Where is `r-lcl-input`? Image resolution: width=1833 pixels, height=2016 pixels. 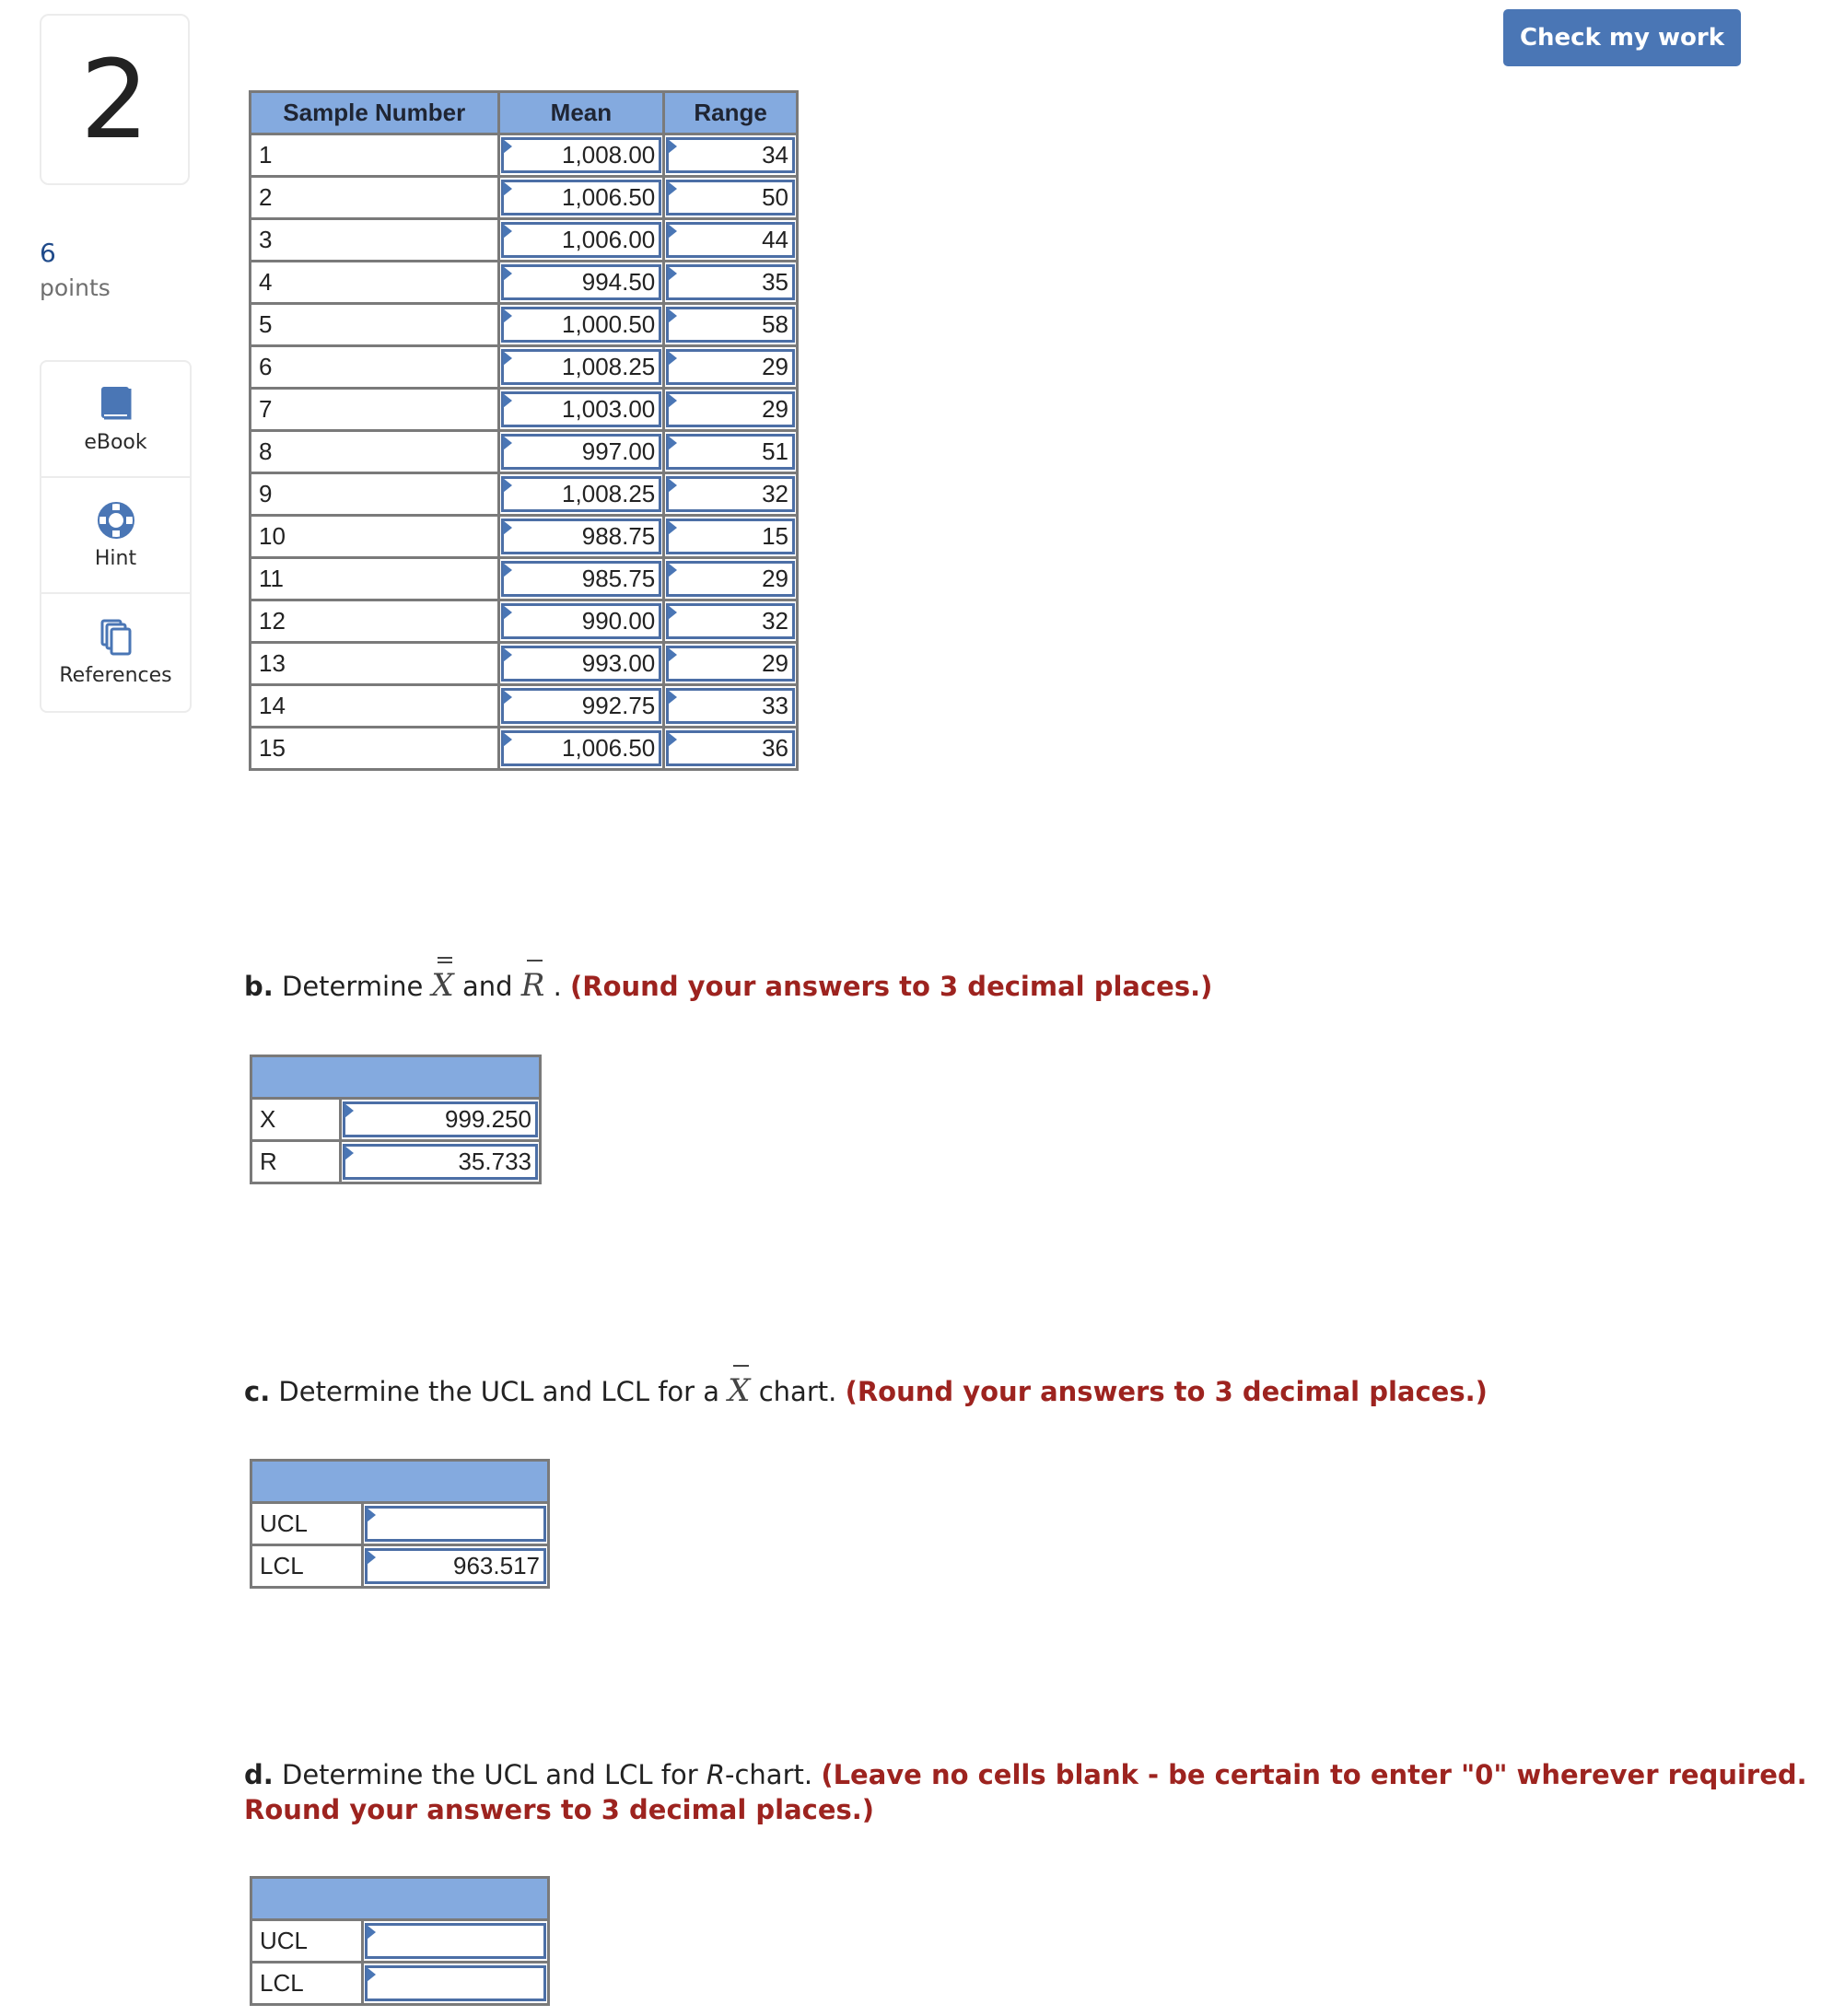
r-lcl-input is located at coordinates (455, 1983).